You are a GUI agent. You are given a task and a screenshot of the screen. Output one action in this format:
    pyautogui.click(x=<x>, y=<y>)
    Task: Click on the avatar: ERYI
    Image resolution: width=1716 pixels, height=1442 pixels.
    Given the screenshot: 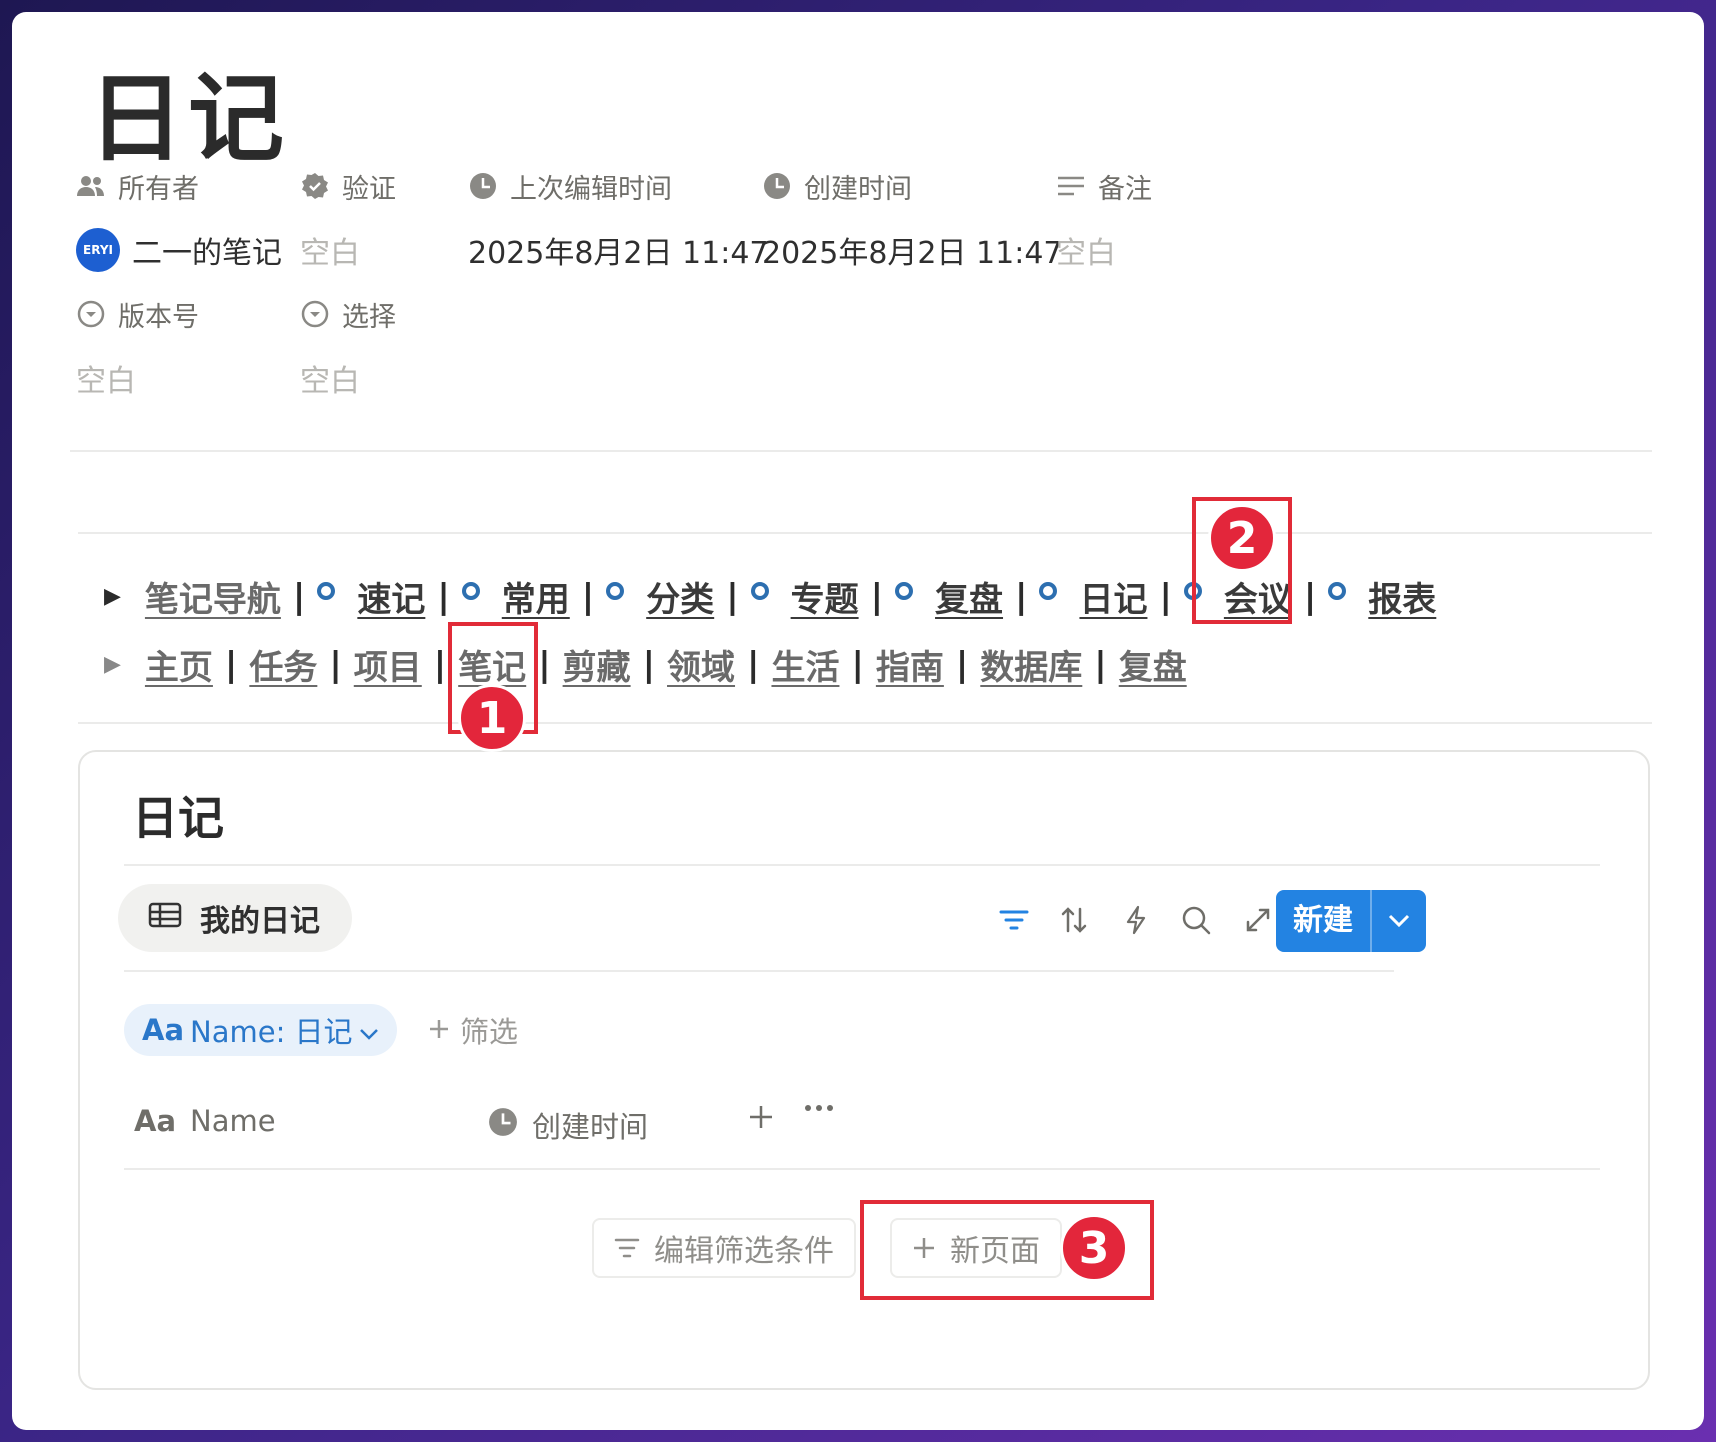 What is the action you would take?
    pyautogui.click(x=98, y=250)
    